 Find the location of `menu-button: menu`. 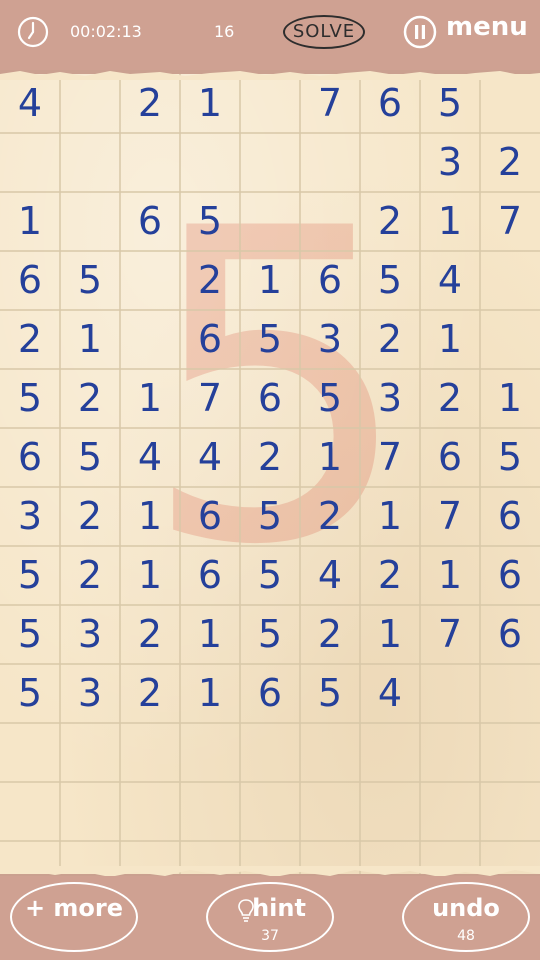

menu-button: menu is located at coordinates (487, 27).